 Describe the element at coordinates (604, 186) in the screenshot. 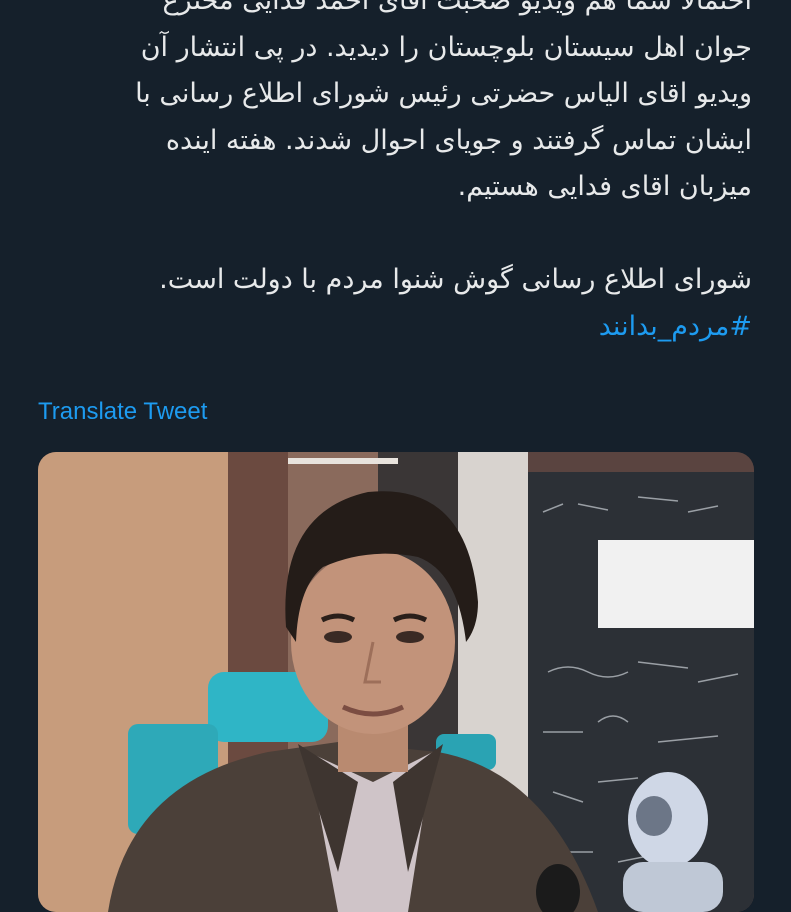

I see `tweet-line-5: میزبان اقای فدایی هستیم.` at that location.